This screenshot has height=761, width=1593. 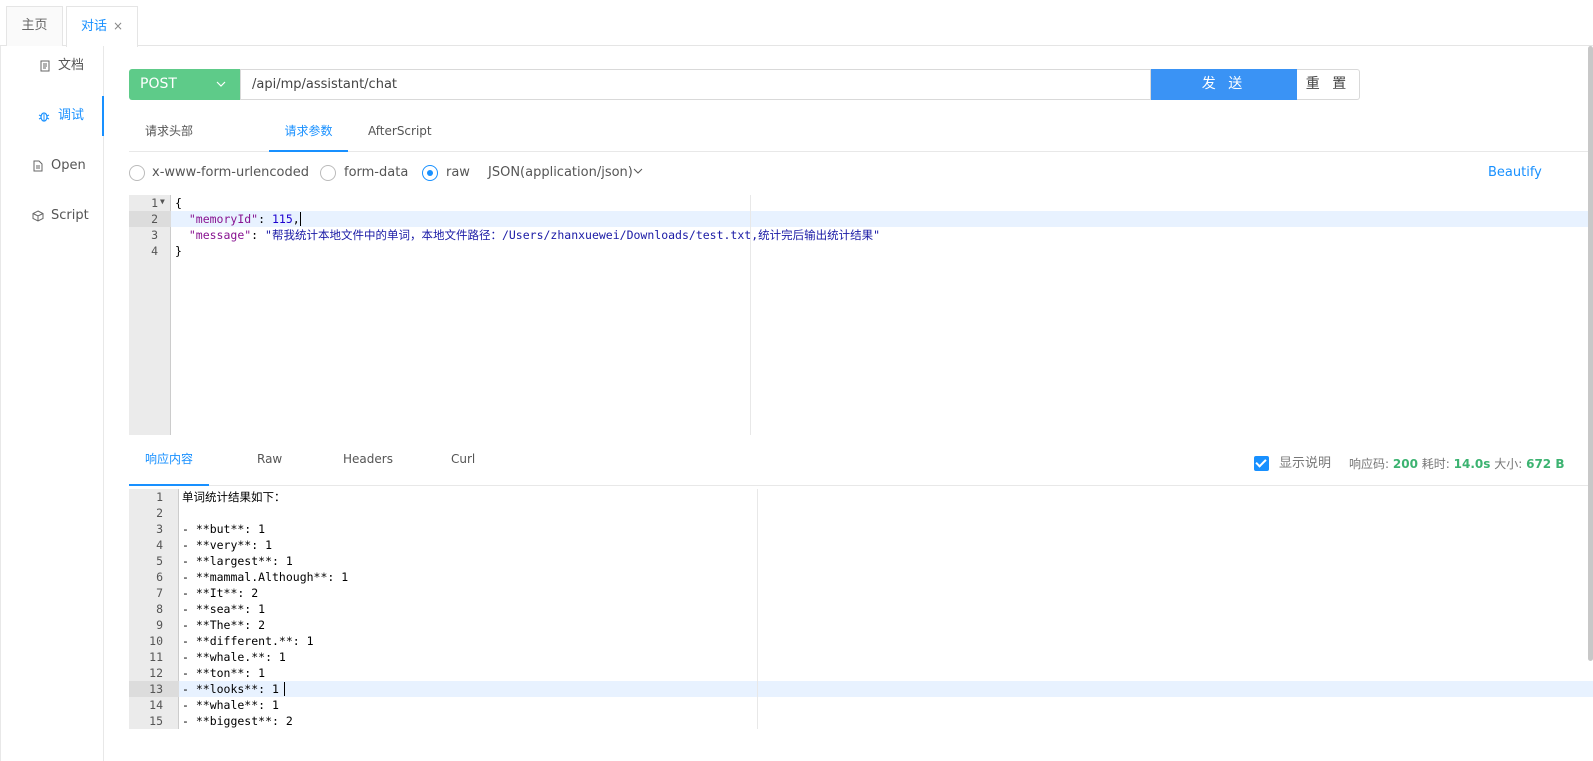 What do you see at coordinates (458, 173) in the screenshot?
I see `radio-raw-label: raw` at bounding box center [458, 173].